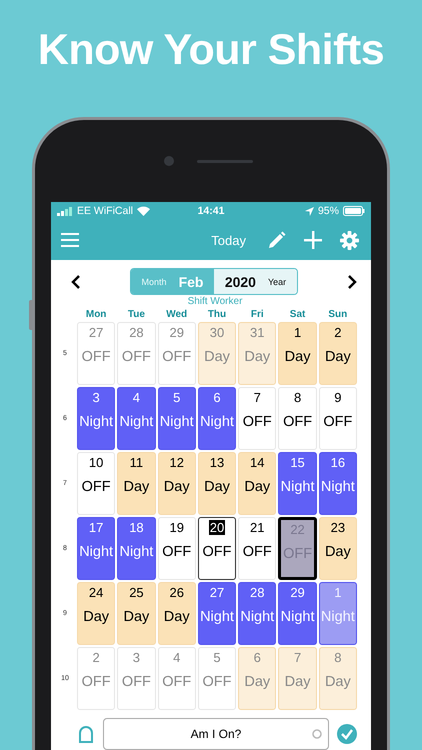  What do you see at coordinates (297, 678) in the screenshot?
I see `day-cell: 7 Day` at bounding box center [297, 678].